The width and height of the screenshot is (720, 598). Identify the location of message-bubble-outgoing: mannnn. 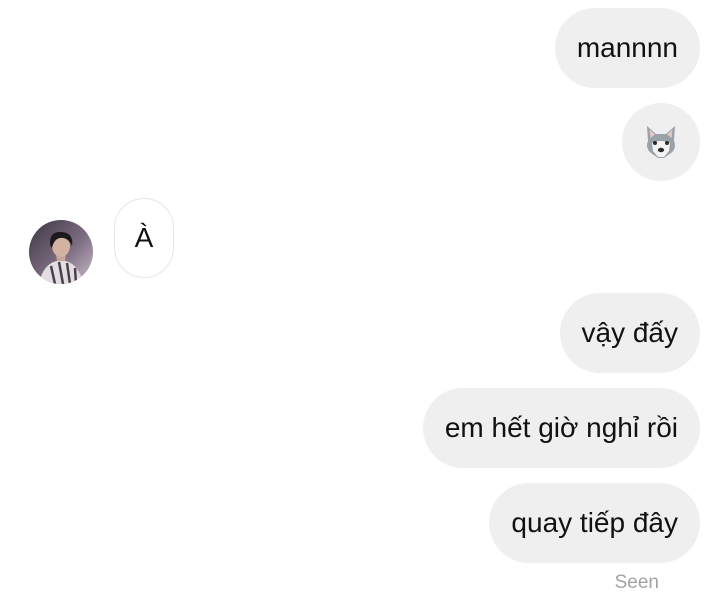
(627, 48).